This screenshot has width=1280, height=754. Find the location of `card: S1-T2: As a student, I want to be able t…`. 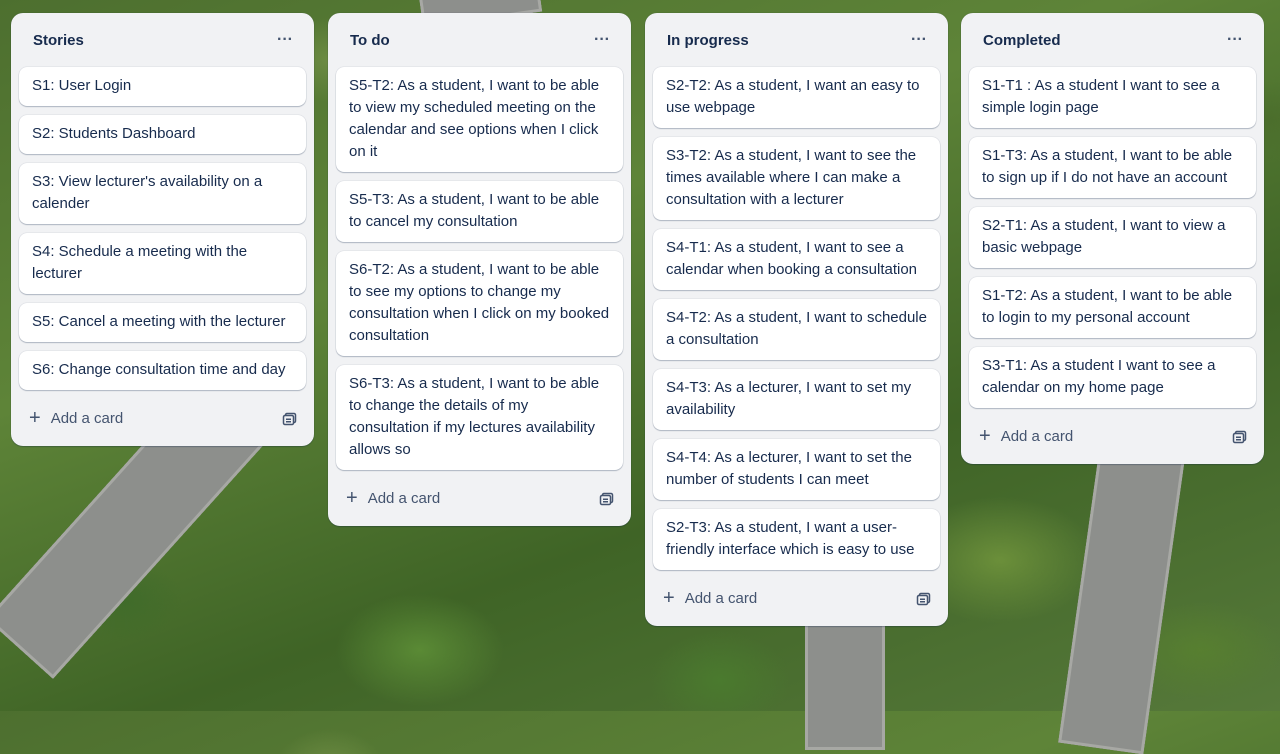

card: S1-T2: As a student, I want to be able t… is located at coordinates (1112, 307).